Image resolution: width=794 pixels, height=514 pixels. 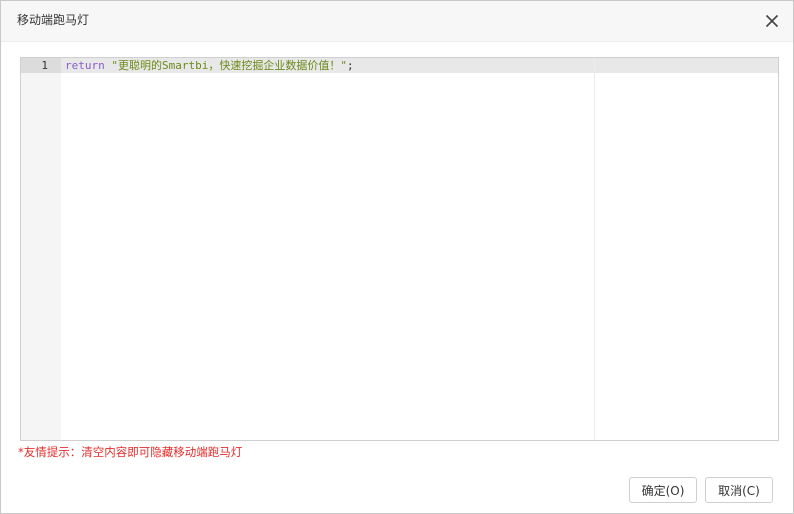 What do you see at coordinates (41, 249) in the screenshot?
I see `editor-gutter` at bounding box center [41, 249].